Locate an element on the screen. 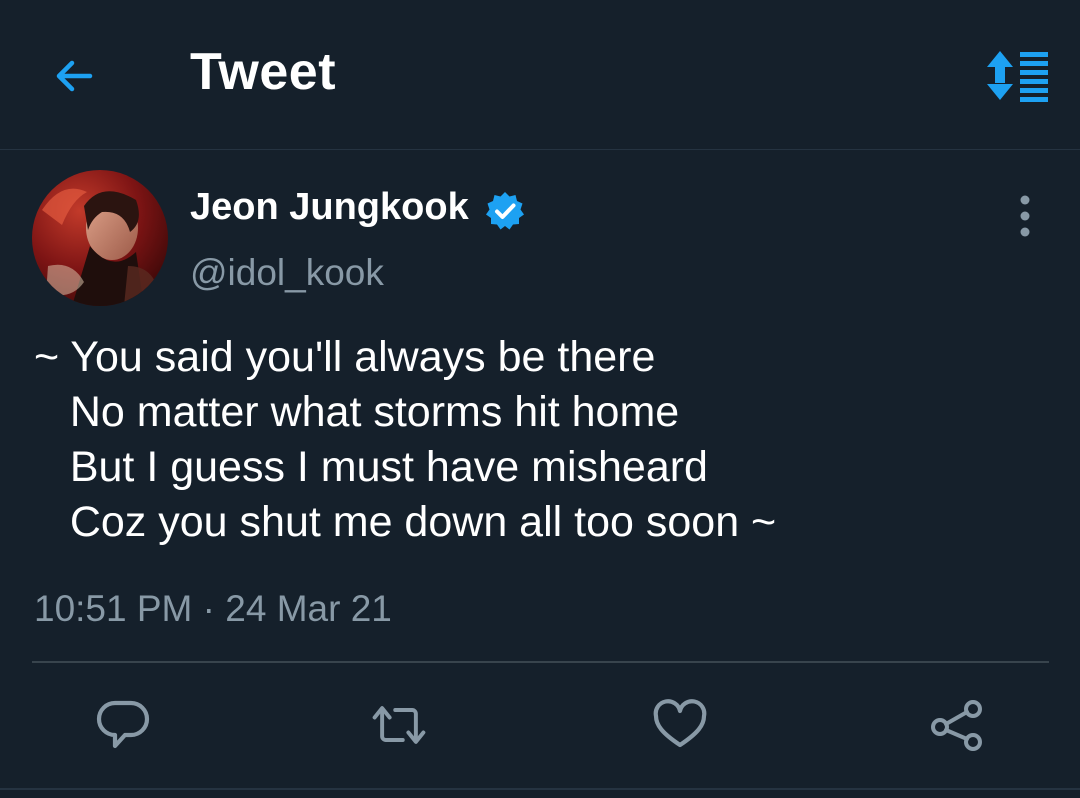 This screenshot has width=1080, height=798. reply-button is located at coordinates (123, 725).